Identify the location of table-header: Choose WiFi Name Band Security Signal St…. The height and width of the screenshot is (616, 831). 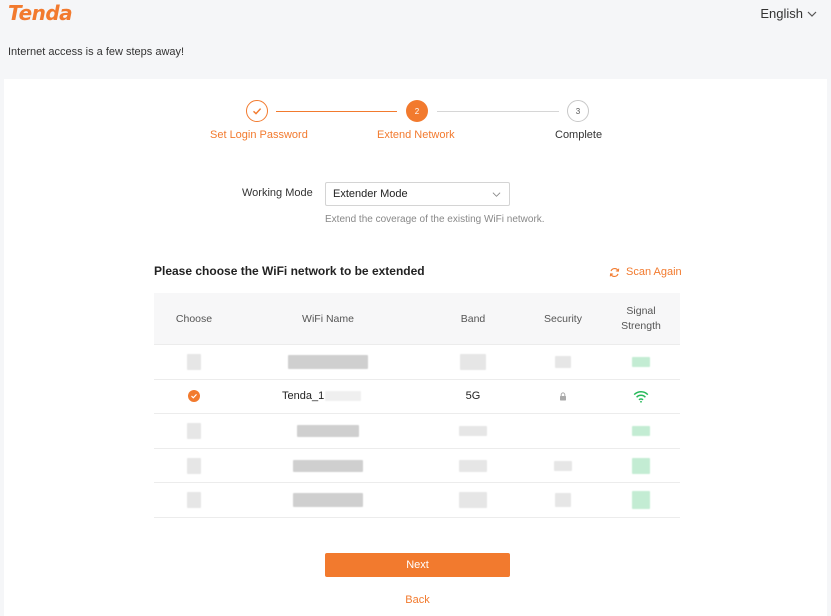
(417, 319).